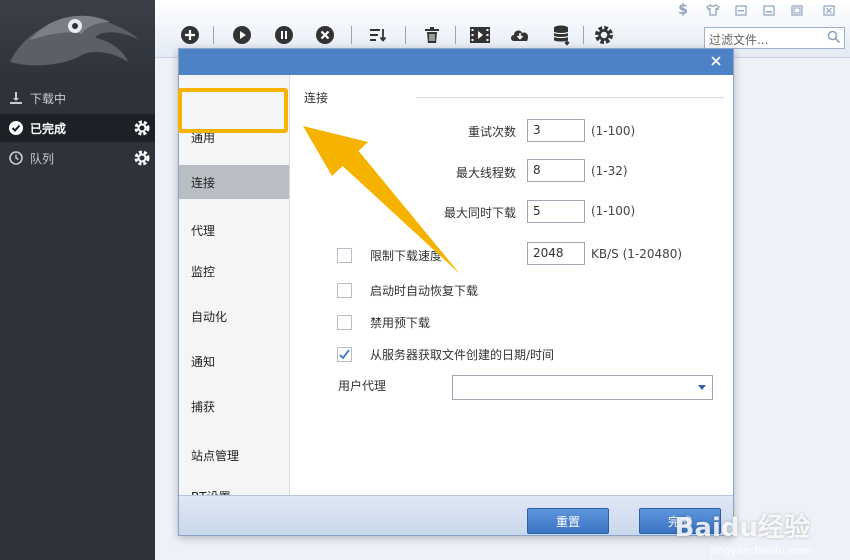 Image resolution: width=850 pixels, height=560 pixels. I want to click on dialog-title-bar, so click(456, 62).